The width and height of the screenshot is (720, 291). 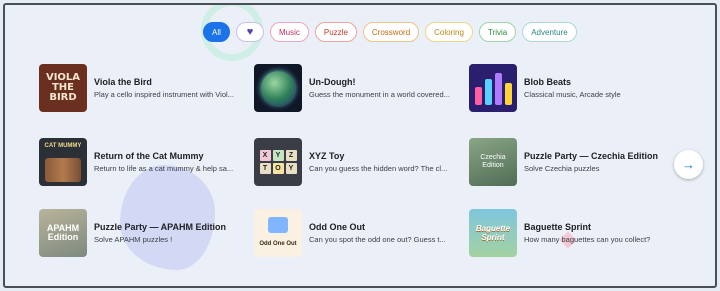 I want to click on letter-tiles: X Y Z T O Y, so click(x=278, y=162).